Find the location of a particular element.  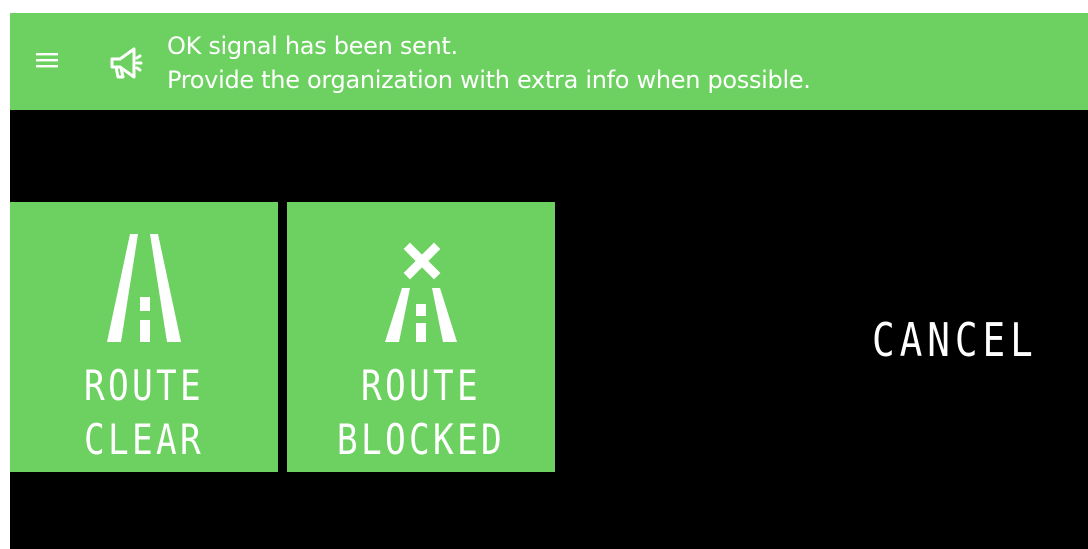

banner-message-line-1: OK signal has been sent. is located at coordinates (312, 46).